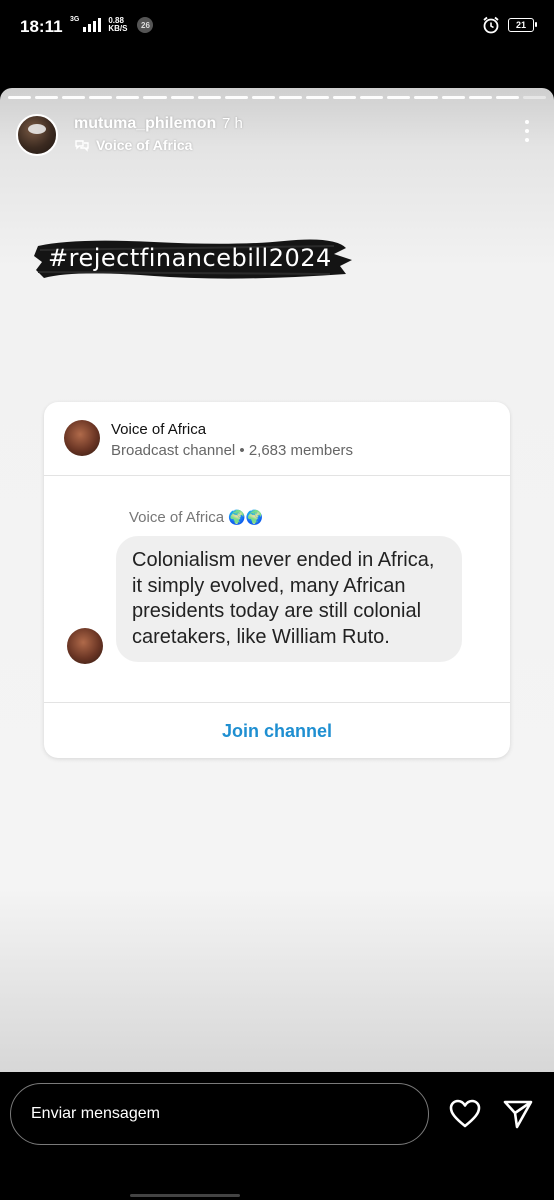 The image size is (554, 1200). What do you see at coordinates (219, 1114) in the screenshot?
I see `message-input: Enviar mensagem` at bounding box center [219, 1114].